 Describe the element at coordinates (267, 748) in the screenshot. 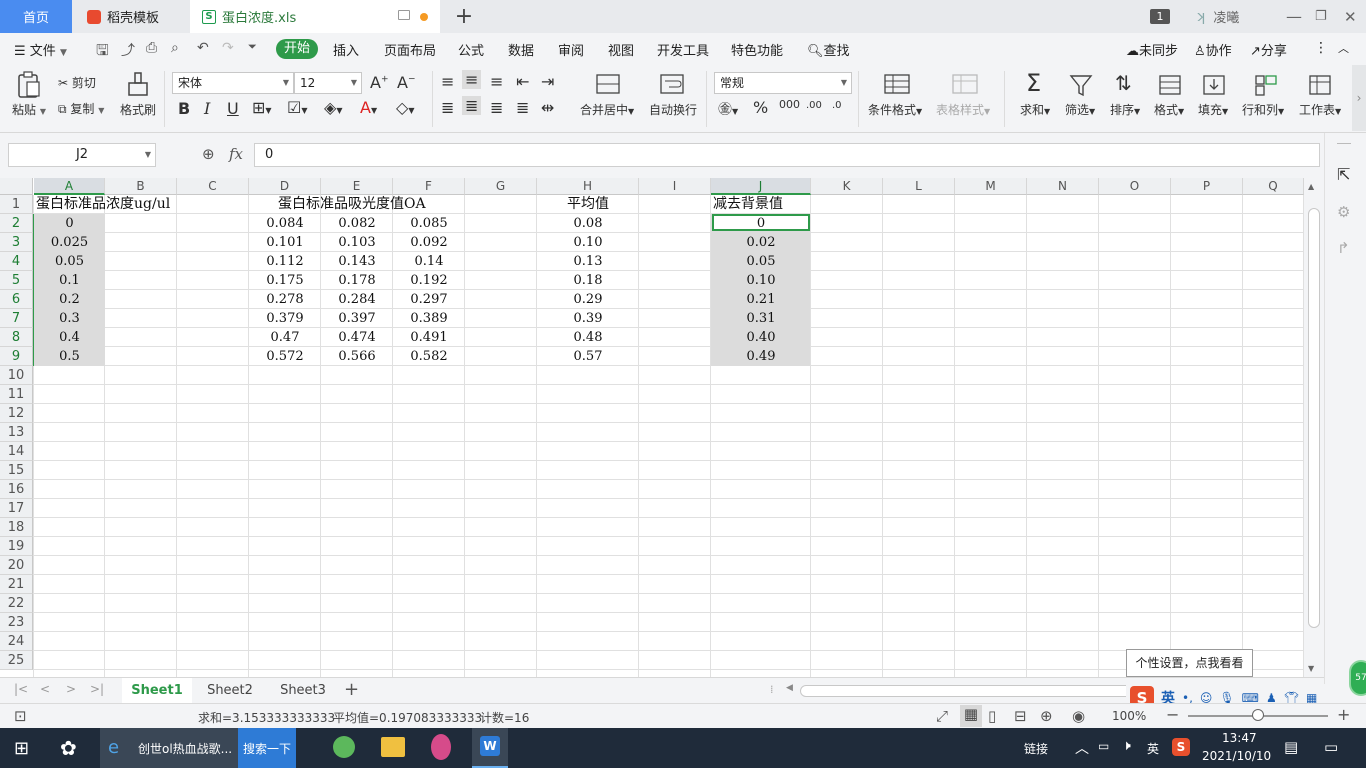

I see `taskbar-search-button: 搜索一下` at that location.